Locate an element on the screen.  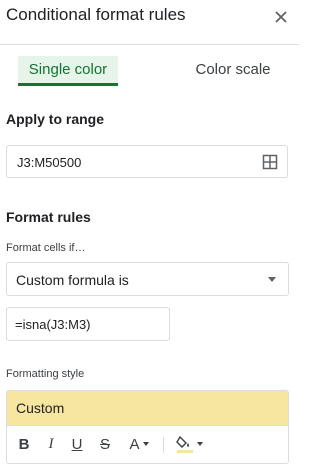
condition-dropdown: Custom formula is is located at coordinates (147, 279).